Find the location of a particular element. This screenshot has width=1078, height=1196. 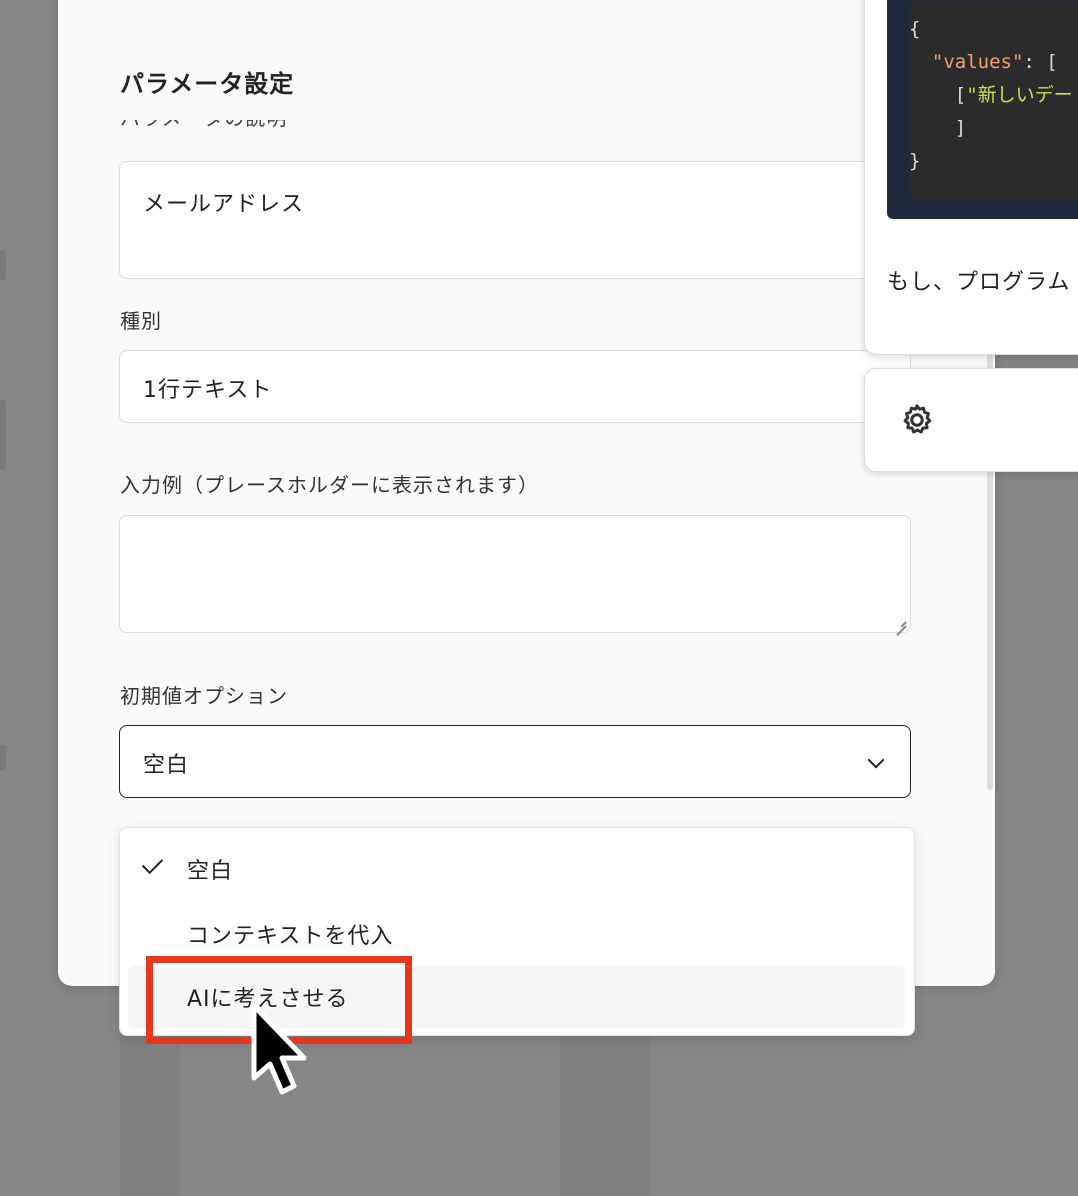

side-panel-text: もし、プログラム is located at coordinates (979, 282).